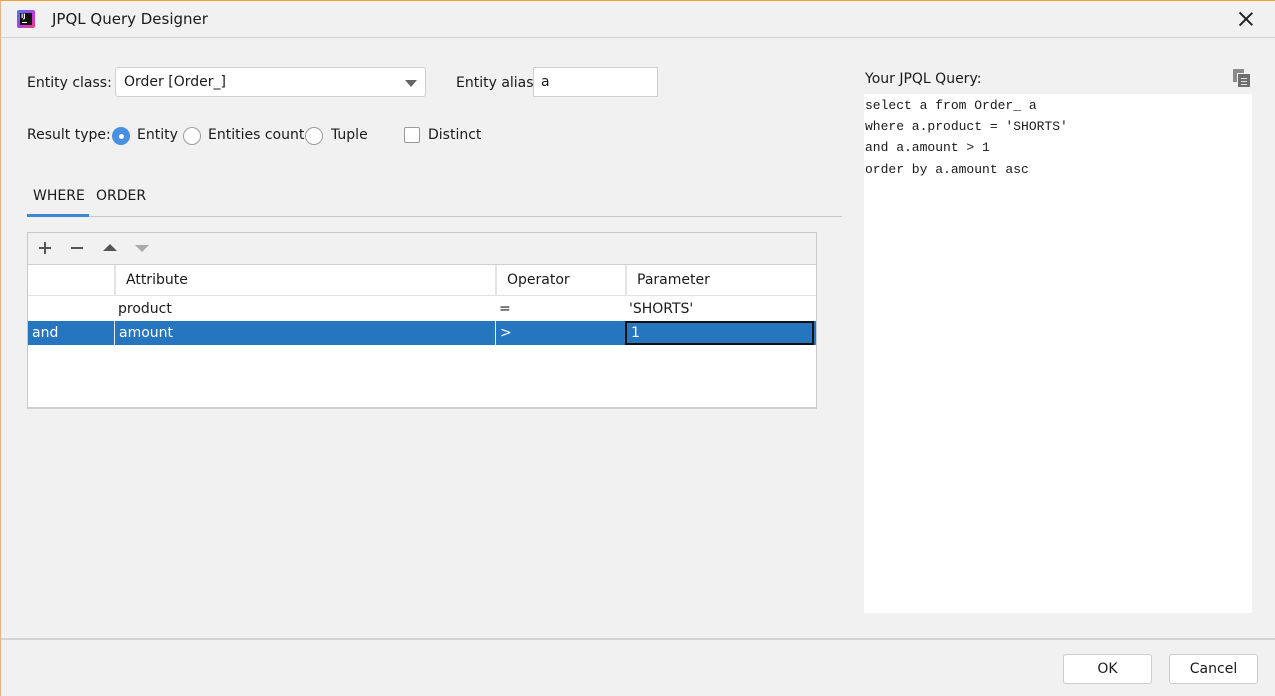 The width and height of the screenshot is (1275, 696). I want to click on cell-parameter-editor: 1, so click(719, 333).